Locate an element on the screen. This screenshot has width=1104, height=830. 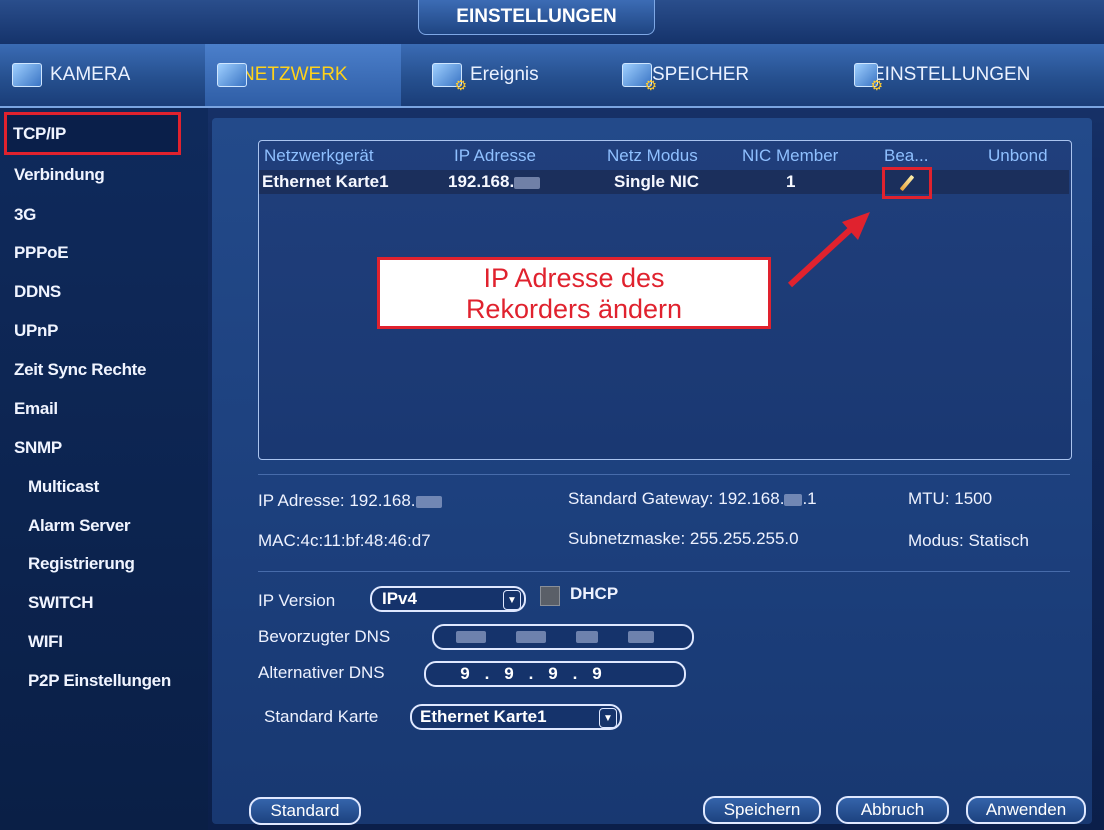
alternative-dns-input: 9 . 9 . 9 . 9 is located at coordinates (555, 674).